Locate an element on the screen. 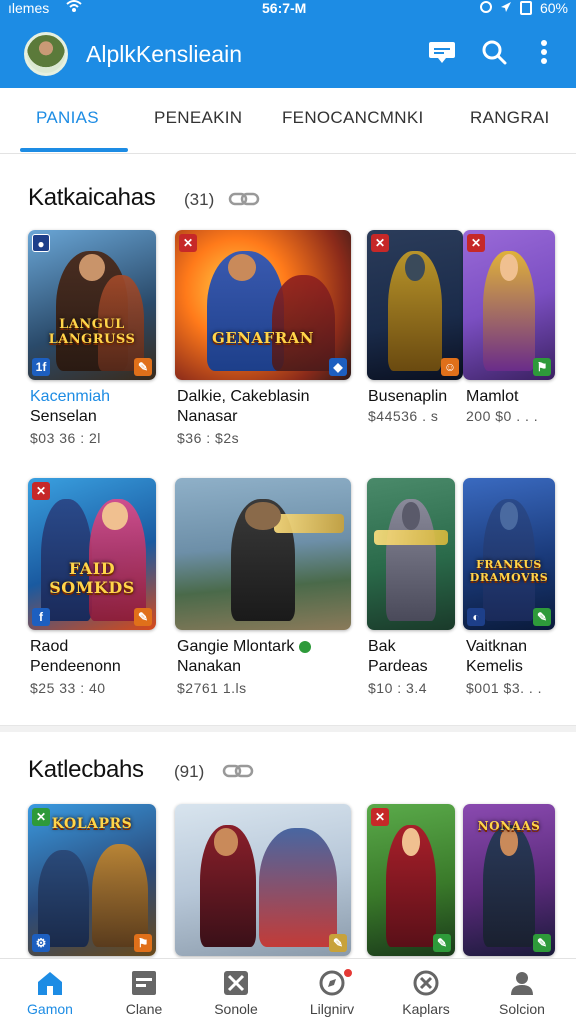 Image resolution: width=576 pixels, height=1024 pixels. chat-button is located at coordinates (442, 54).